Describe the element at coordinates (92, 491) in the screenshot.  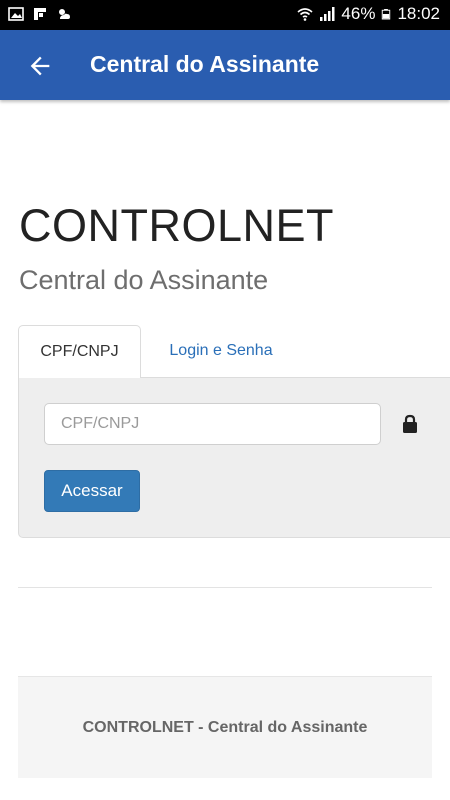
I see `access-button: Acessar` at that location.